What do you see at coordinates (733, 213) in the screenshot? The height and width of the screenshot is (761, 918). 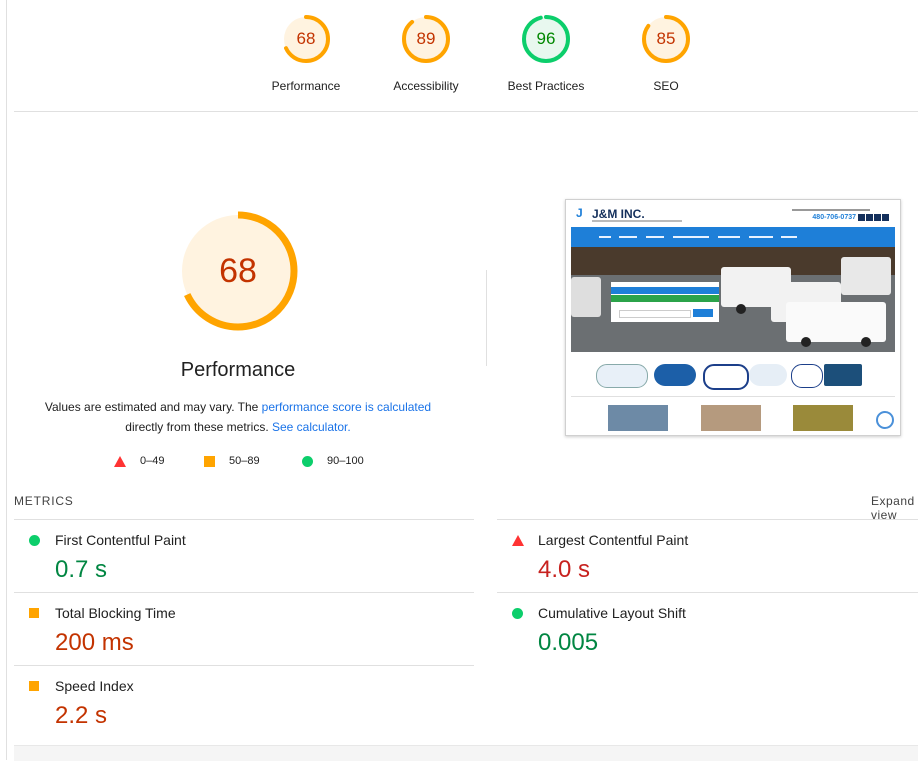 I see `site-header: J J&M INC. 480-706-0737` at bounding box center [733, 213].